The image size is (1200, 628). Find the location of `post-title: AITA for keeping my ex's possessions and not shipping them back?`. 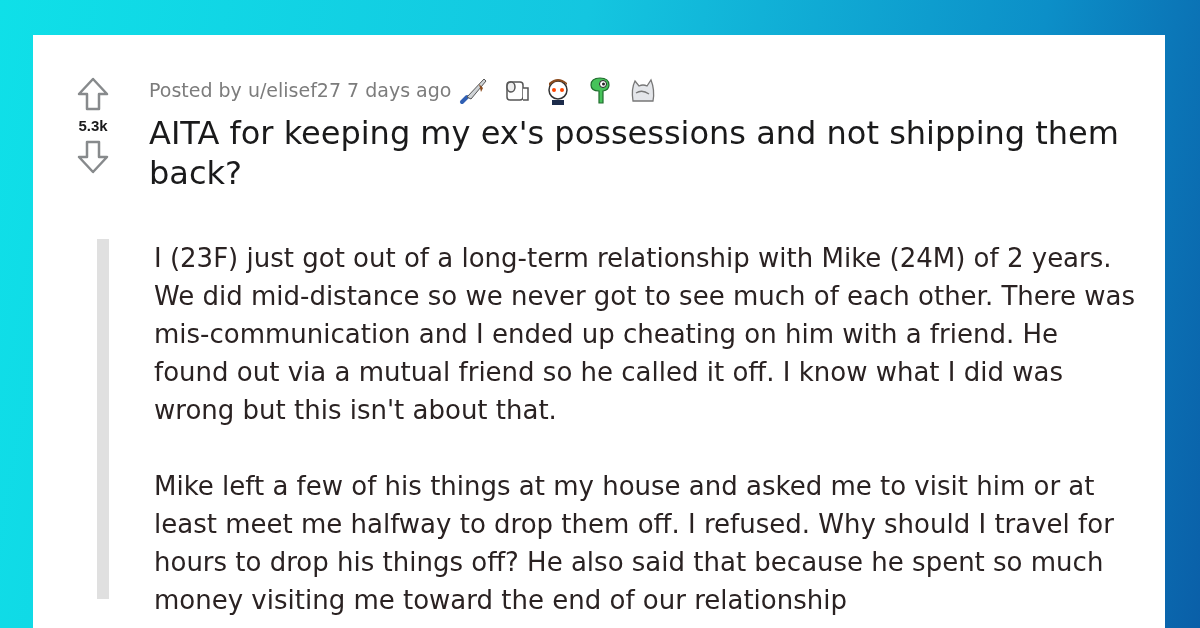

post-title: AITA for keeping my ex's possessions and not shipping them back? is located at coordinates (647, 153).